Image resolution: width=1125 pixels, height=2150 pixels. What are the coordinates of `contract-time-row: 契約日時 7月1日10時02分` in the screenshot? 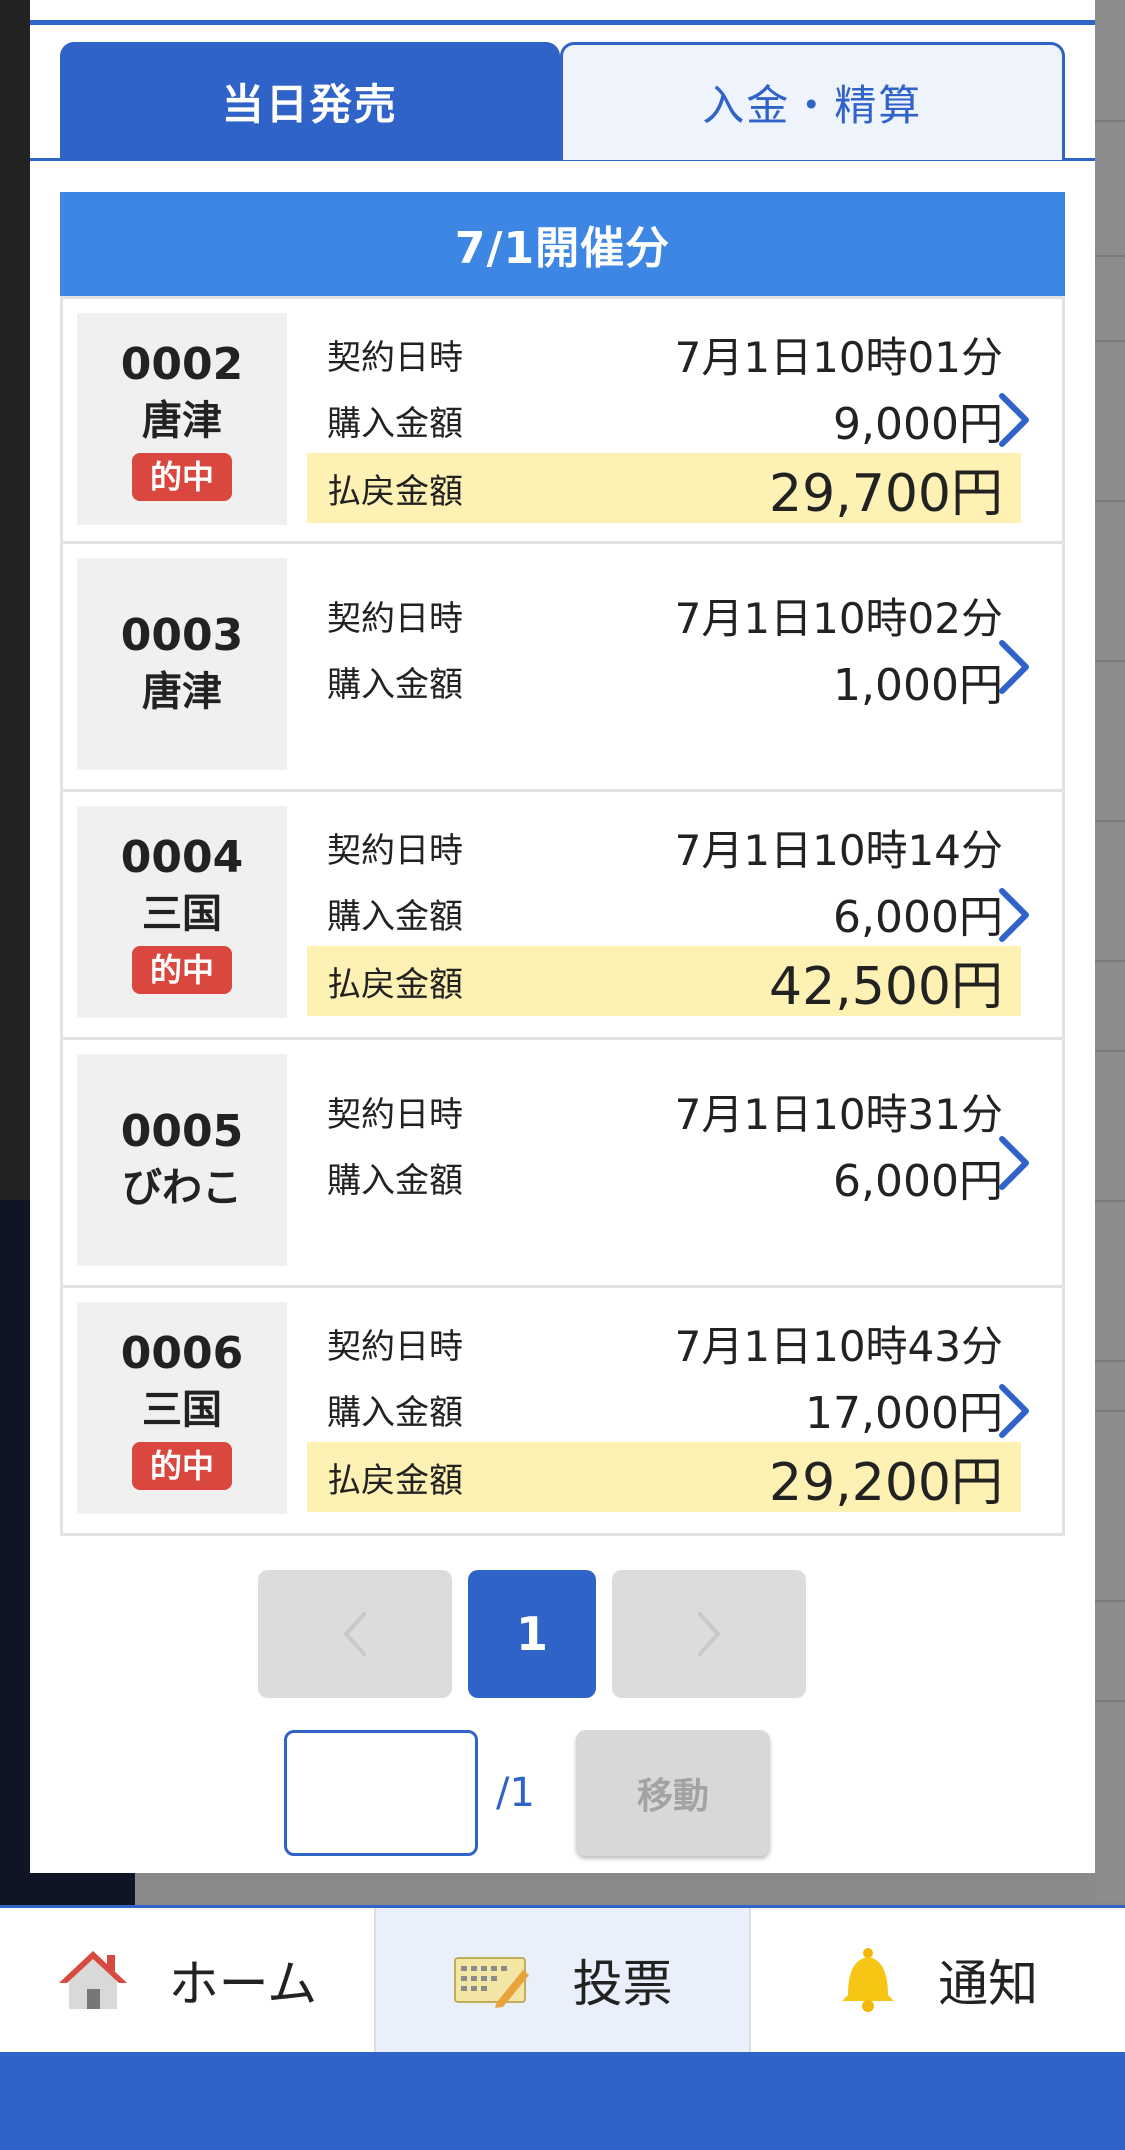 It's located at (664, 615).